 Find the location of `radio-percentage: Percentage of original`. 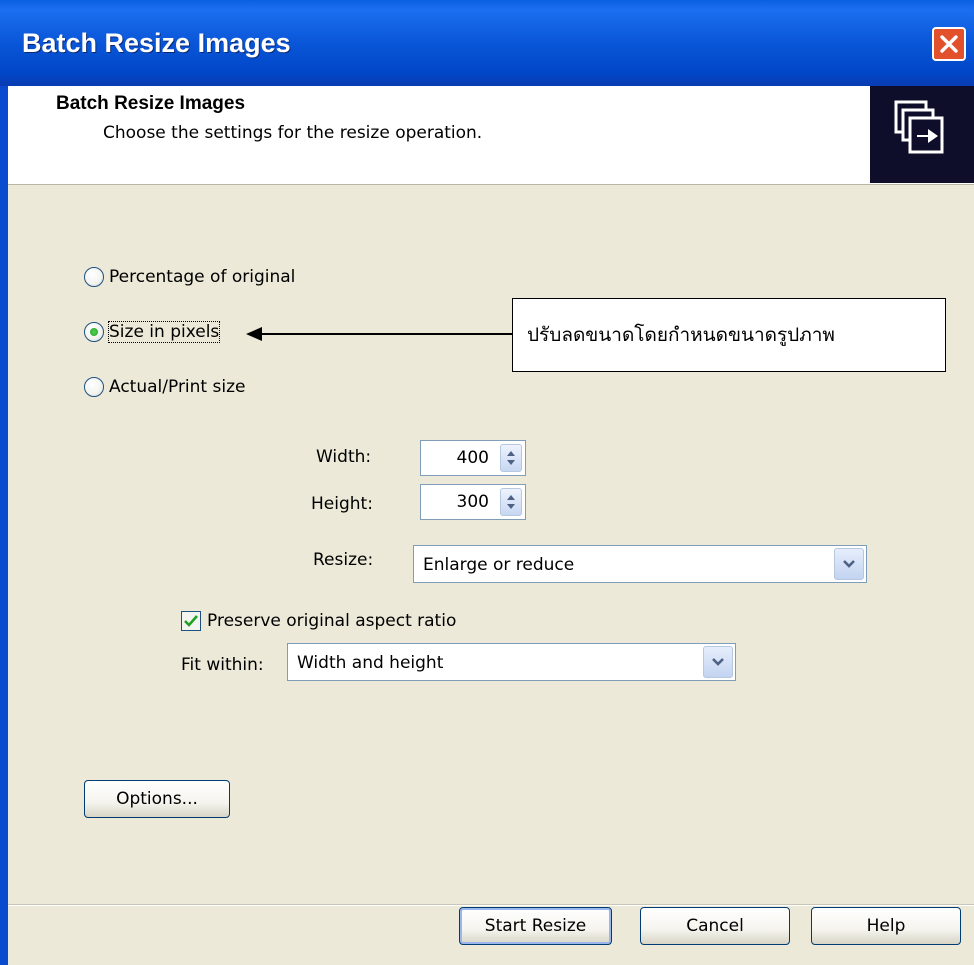

radio-percentage: Percentage of original is located at coordinates (189, 277).